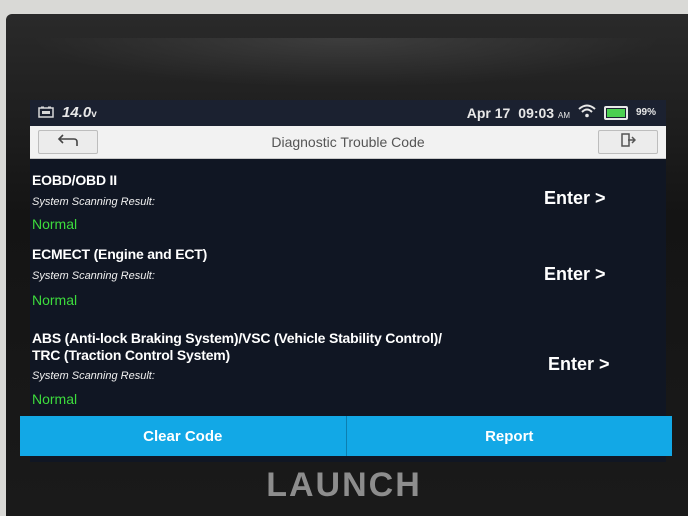 The width and height of the screenshot is (688, 516). I want to click on exit-icon, so click(628, 142).